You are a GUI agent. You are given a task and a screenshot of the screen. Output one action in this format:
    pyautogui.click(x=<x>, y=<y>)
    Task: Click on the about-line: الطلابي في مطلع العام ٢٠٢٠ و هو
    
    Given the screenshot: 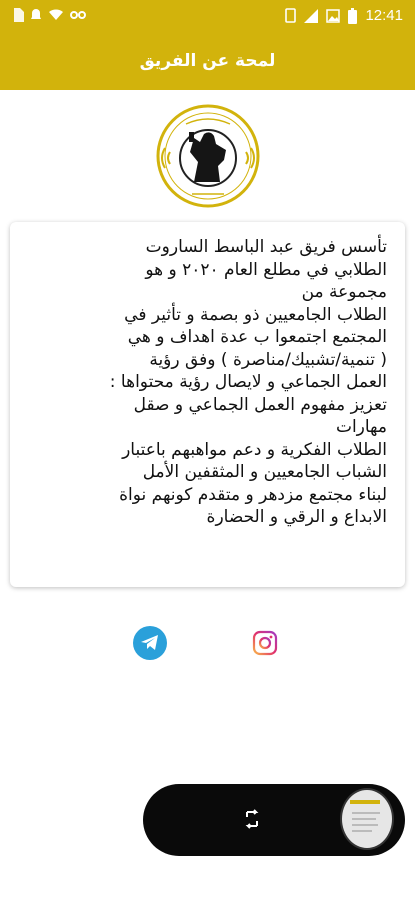 What is the action you would take?
    pyautogui.click(x=266, y=269)
    